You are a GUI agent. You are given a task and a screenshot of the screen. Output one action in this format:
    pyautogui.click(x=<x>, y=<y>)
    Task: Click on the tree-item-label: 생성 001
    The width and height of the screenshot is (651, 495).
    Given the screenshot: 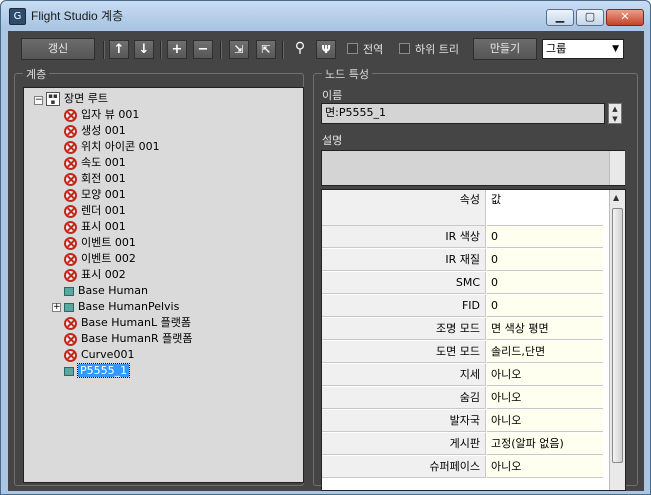 What is the action you would take?
    pyautogui.click(x=103, y=130)
    